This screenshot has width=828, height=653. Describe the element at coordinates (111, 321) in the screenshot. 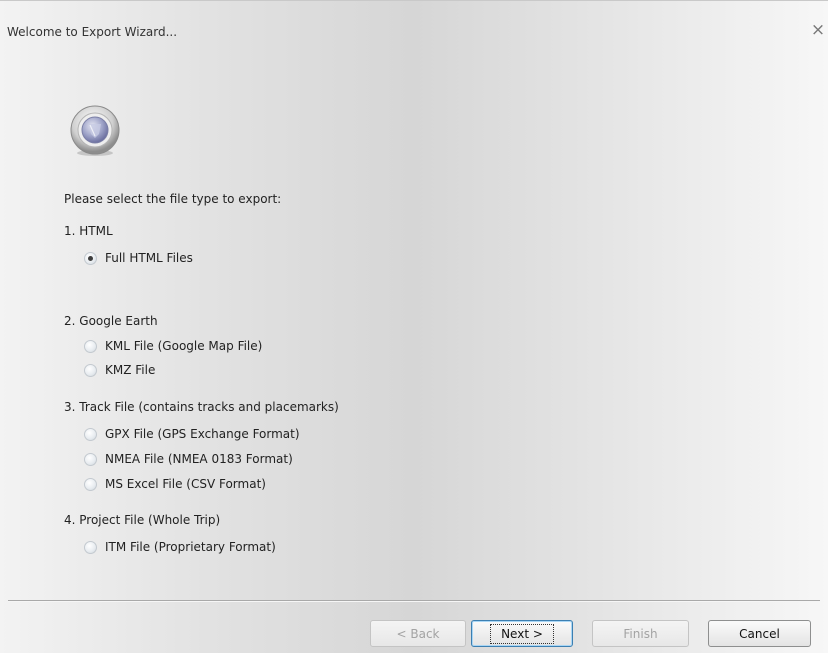

I see `group-label-google-earth: 2. Google Earth` at that location.